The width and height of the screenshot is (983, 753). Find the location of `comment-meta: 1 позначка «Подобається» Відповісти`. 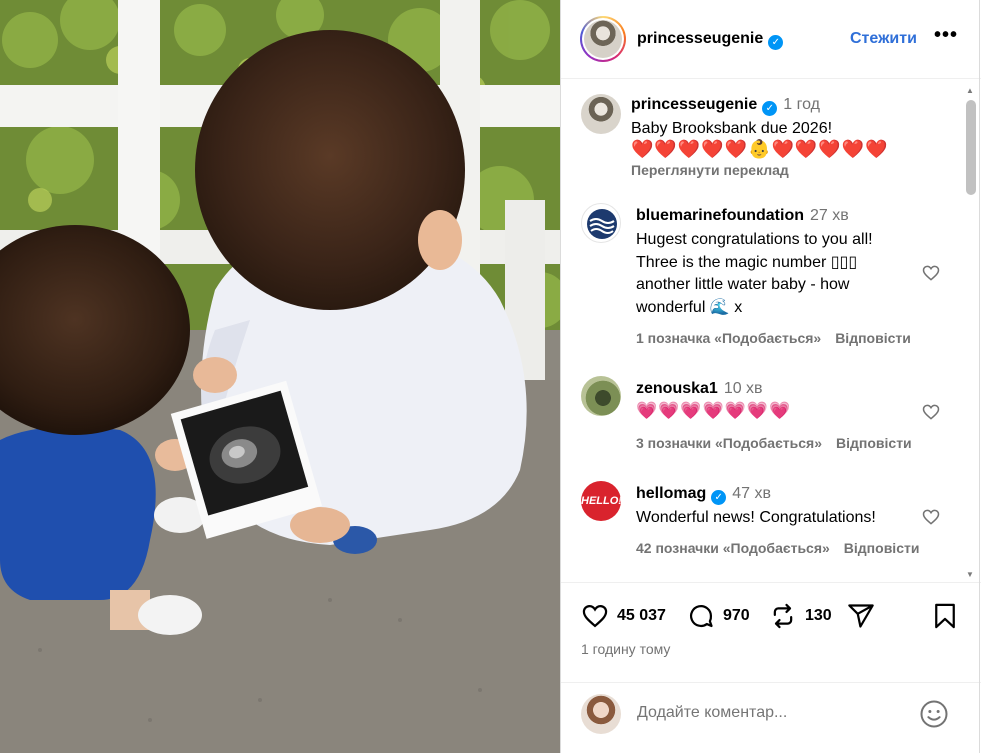

comment-meta: 1 позначка «Подобається» Відповісти is located at coordinates (780, 338).